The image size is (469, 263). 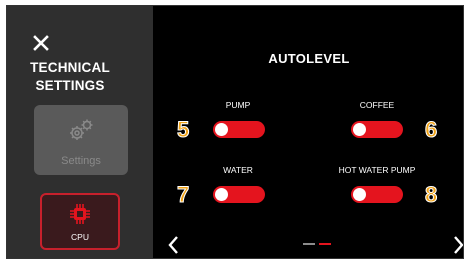 I want to click on sidebar-title-line1: TECHNICAL, so click(x=70, y=67).